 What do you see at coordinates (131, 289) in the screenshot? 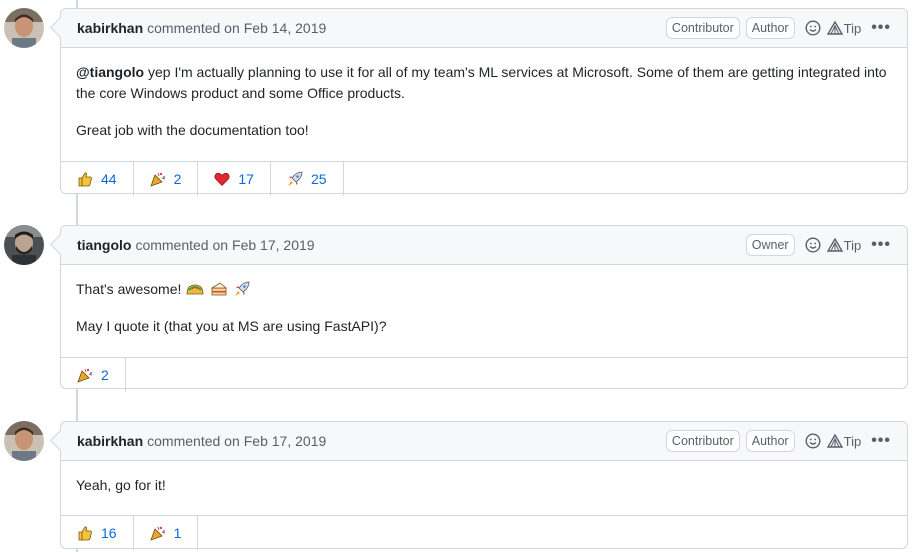
I see `comment-text: That's awesome!` at bounding box center [131, 289].